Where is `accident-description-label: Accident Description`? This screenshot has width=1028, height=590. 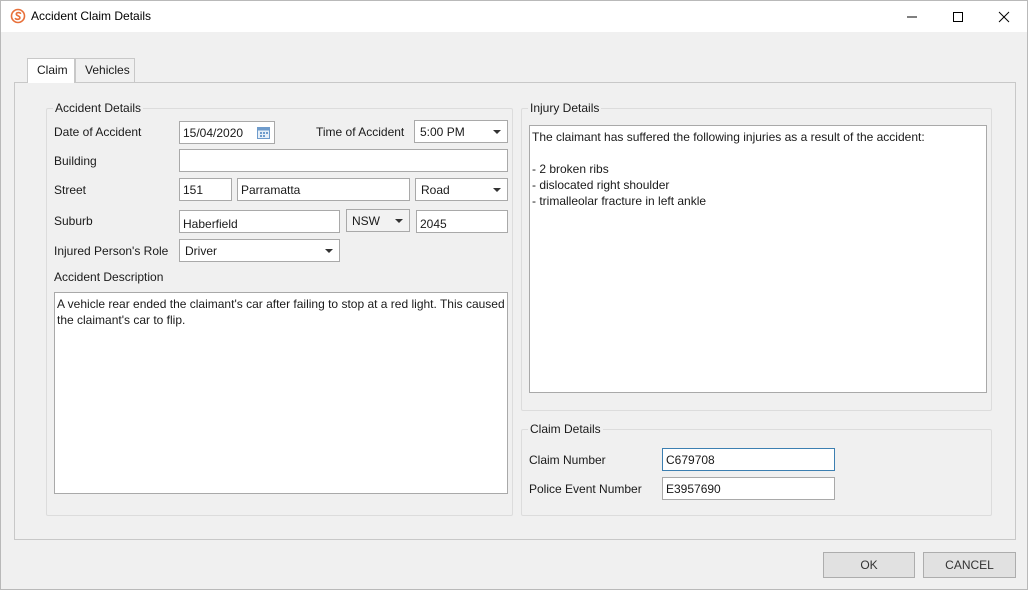 accident-description-label: Accident Description is located at coordinates (109, 277).